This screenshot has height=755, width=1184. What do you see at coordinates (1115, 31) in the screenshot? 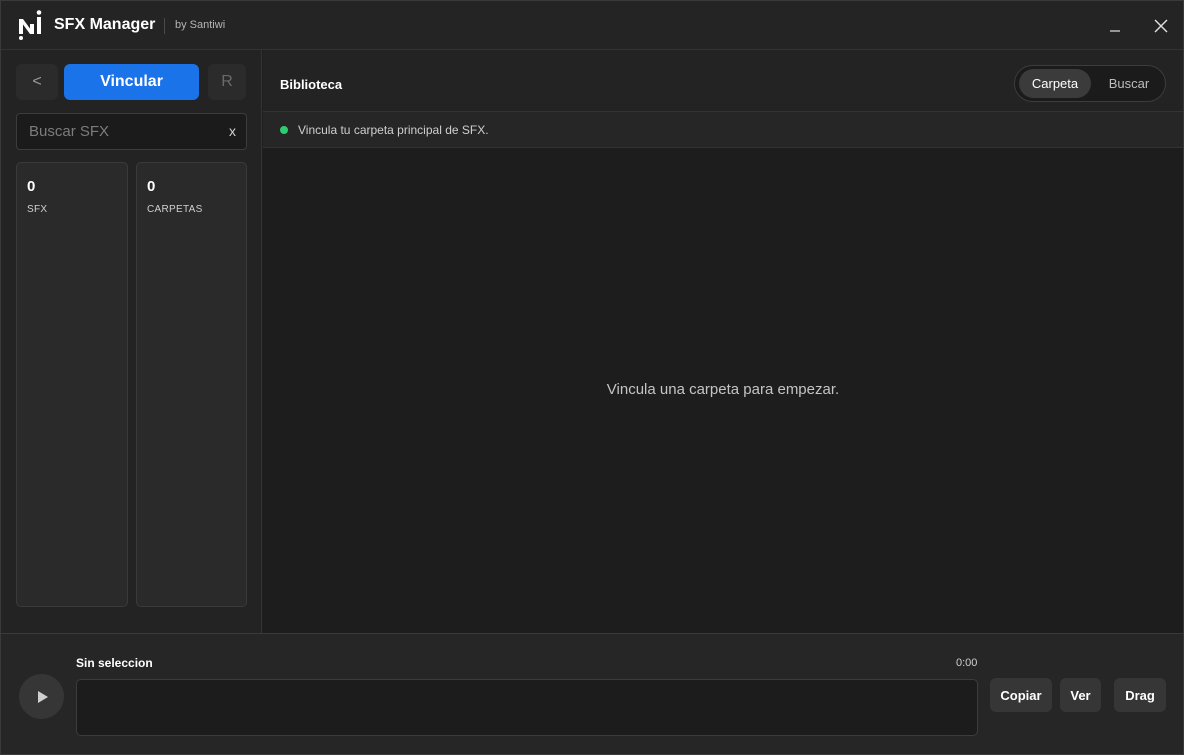
I see `minimize-icon` at bounding box center [1115, 31].